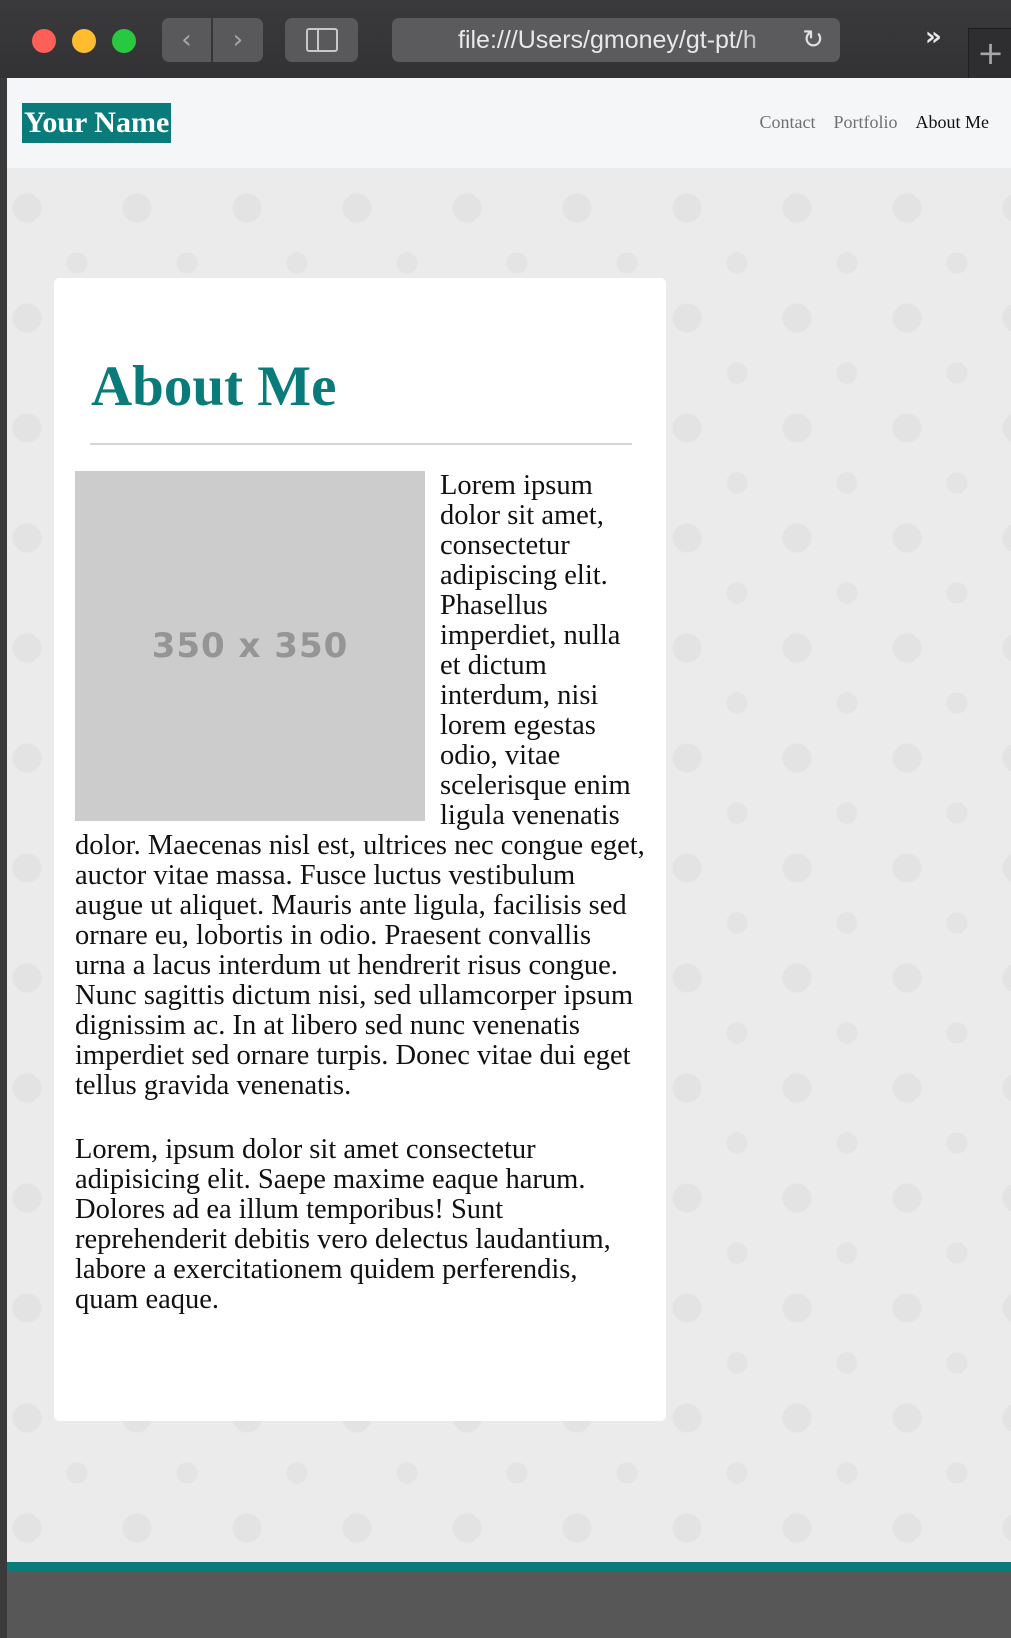 The image size is (1011, 1638). I want to click on profile-image-placeholder: 350 x 350, so click(250, 646).